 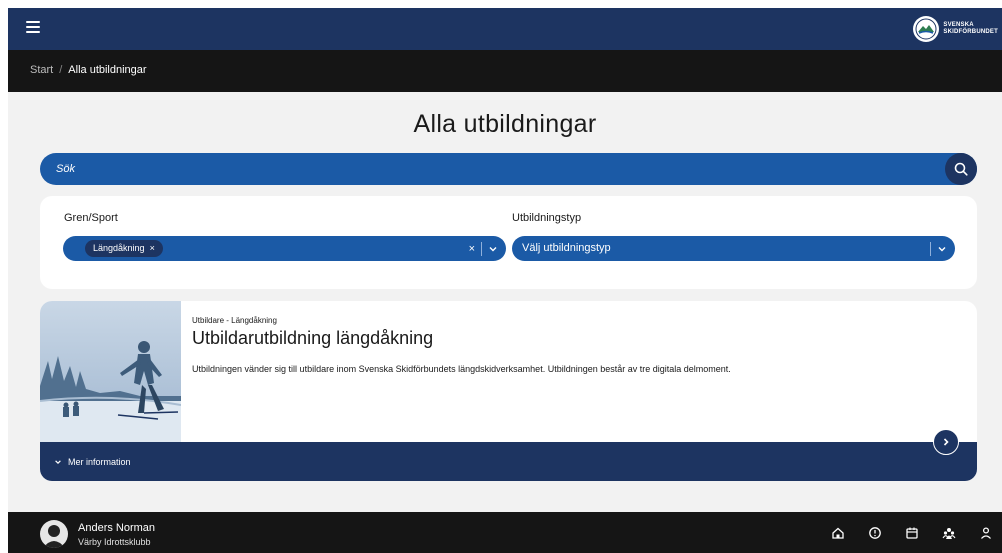 I want to click on selected-chip: Längdåkning ×, so click(x=124, y=248).